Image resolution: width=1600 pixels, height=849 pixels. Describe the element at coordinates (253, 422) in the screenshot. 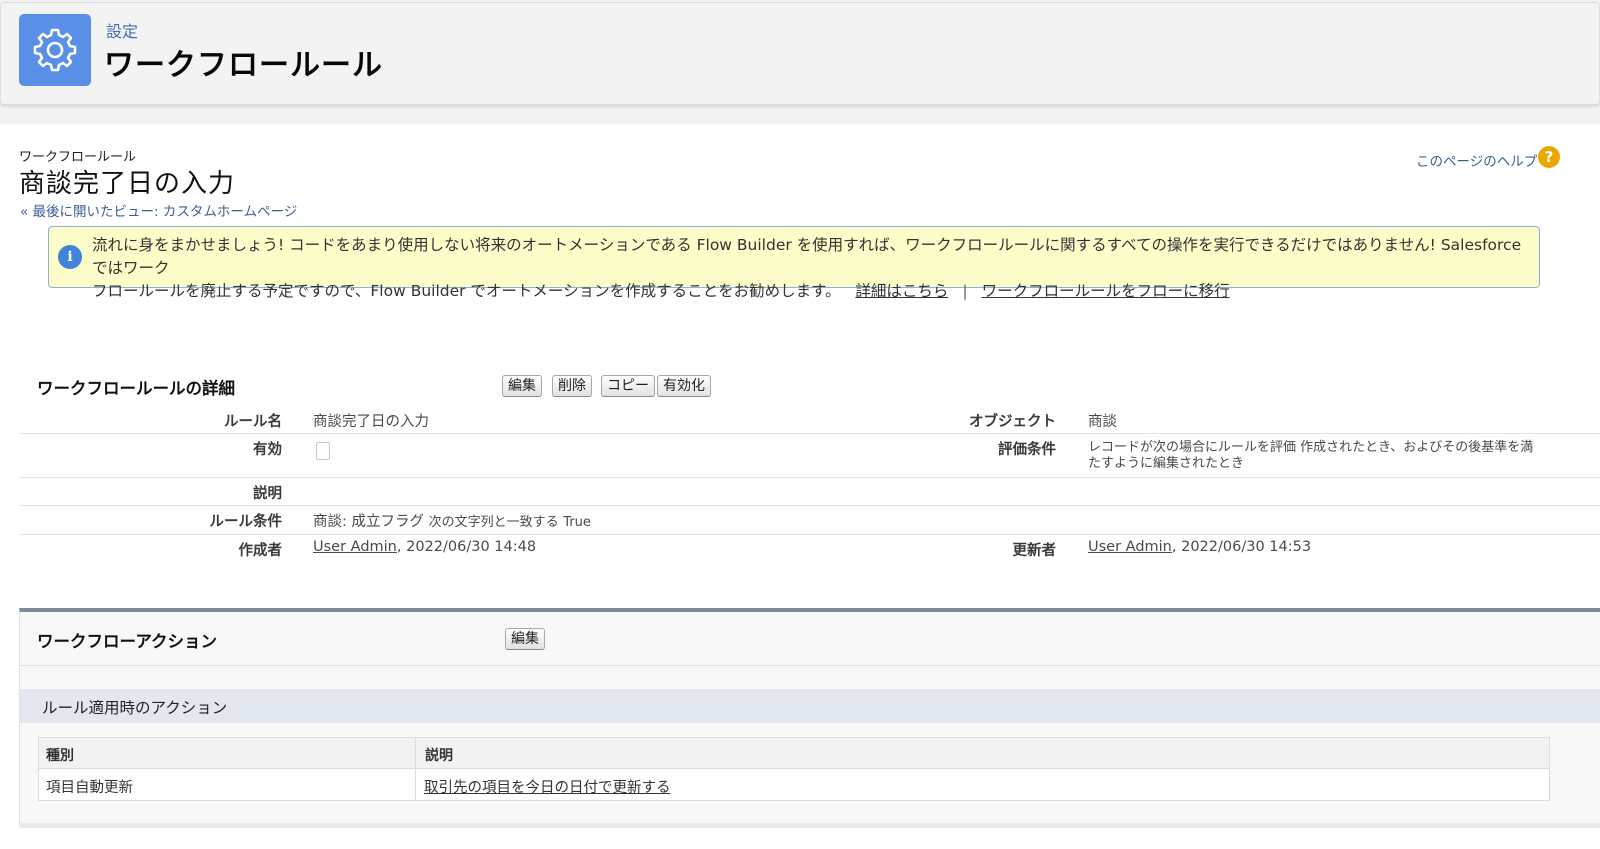

I see `rule-name-label: ルール名` at that location.